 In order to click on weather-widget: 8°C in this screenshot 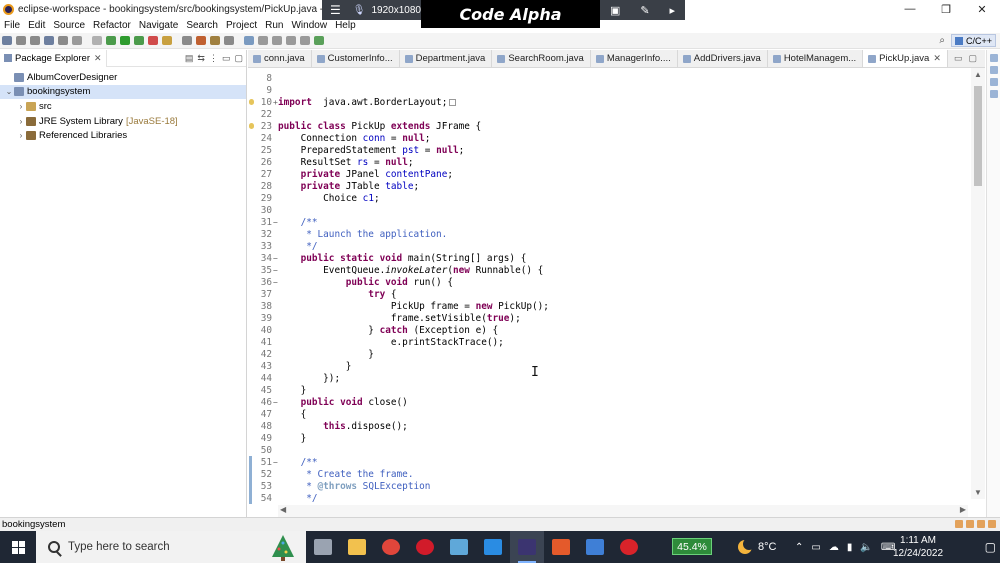, I will do `click(757, 547)`.